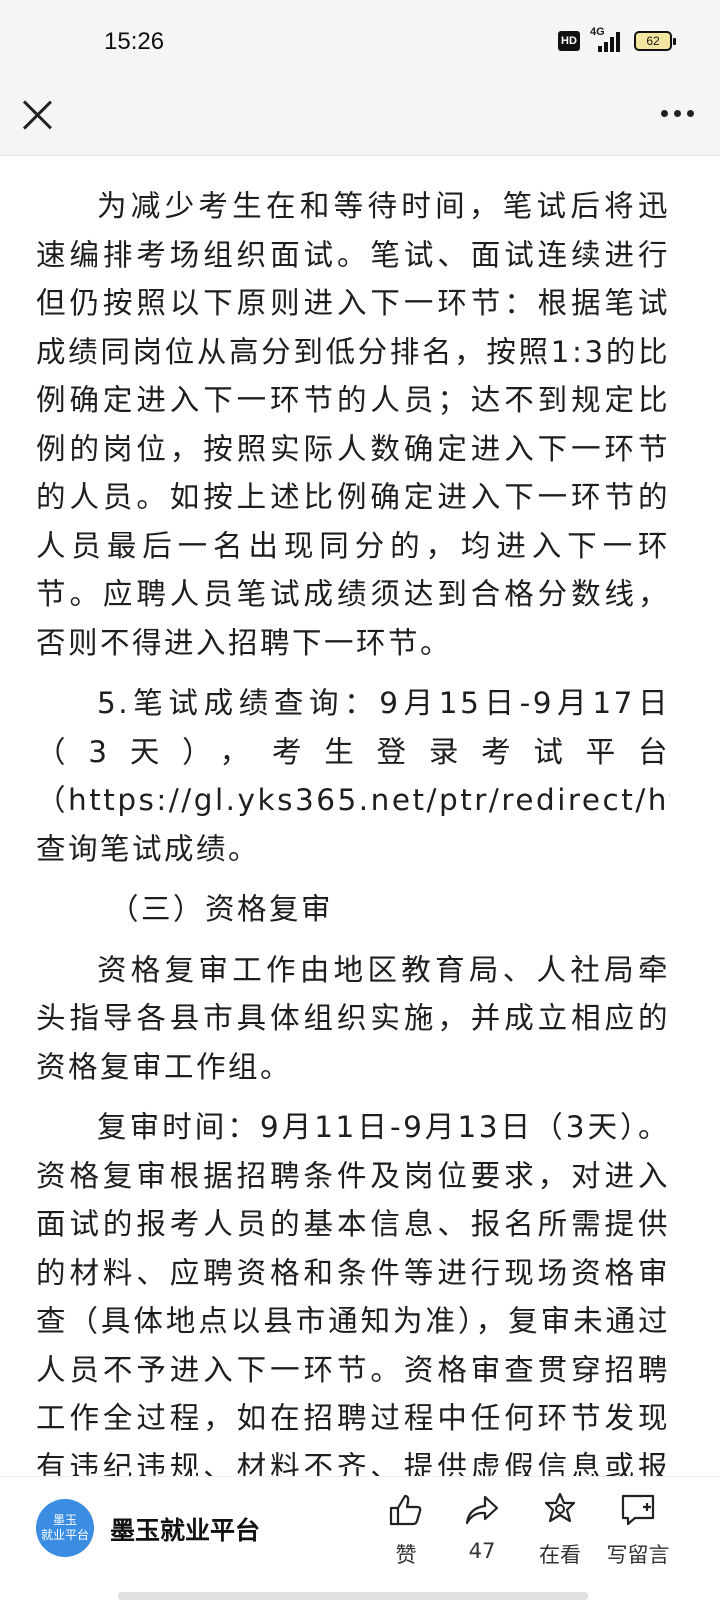 This screenshot has height=1600, width=720. I want to click on status-icons: HD 4G 62, so click(617, 39).